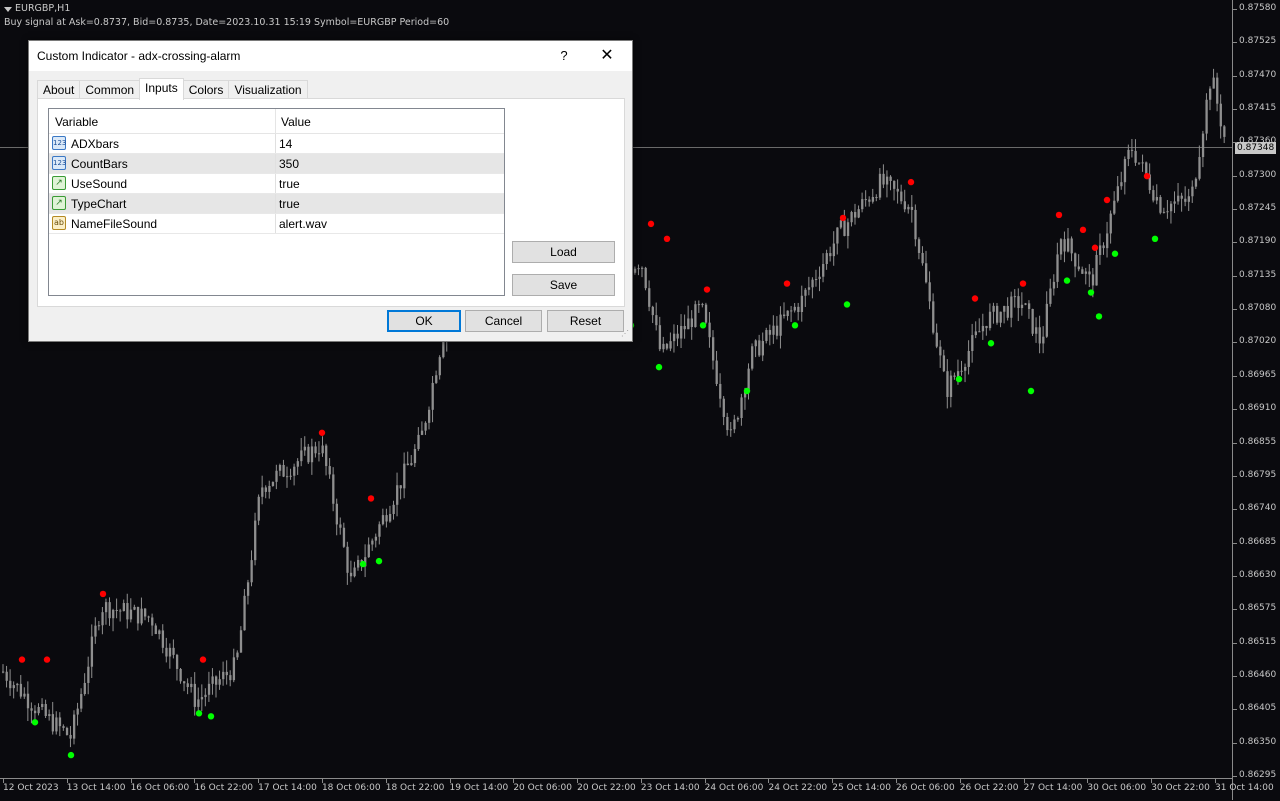  What do you see at coordinates (59, 183) in the screenshot?
I see `boolean-icon: ↗` at bounding box center [59, 183].